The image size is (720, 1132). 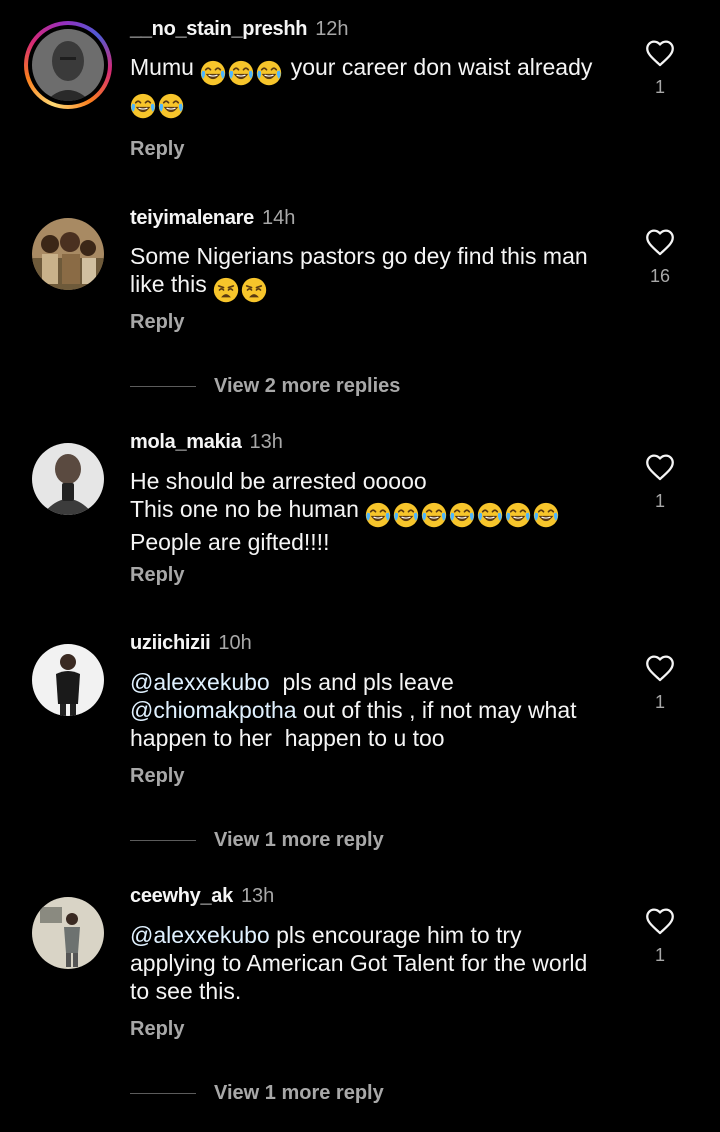 What do you see at coordinates (213, 710) in the screenshot?
I see `mention-link: @chiomakpotha` at bounding box center [213, 710].